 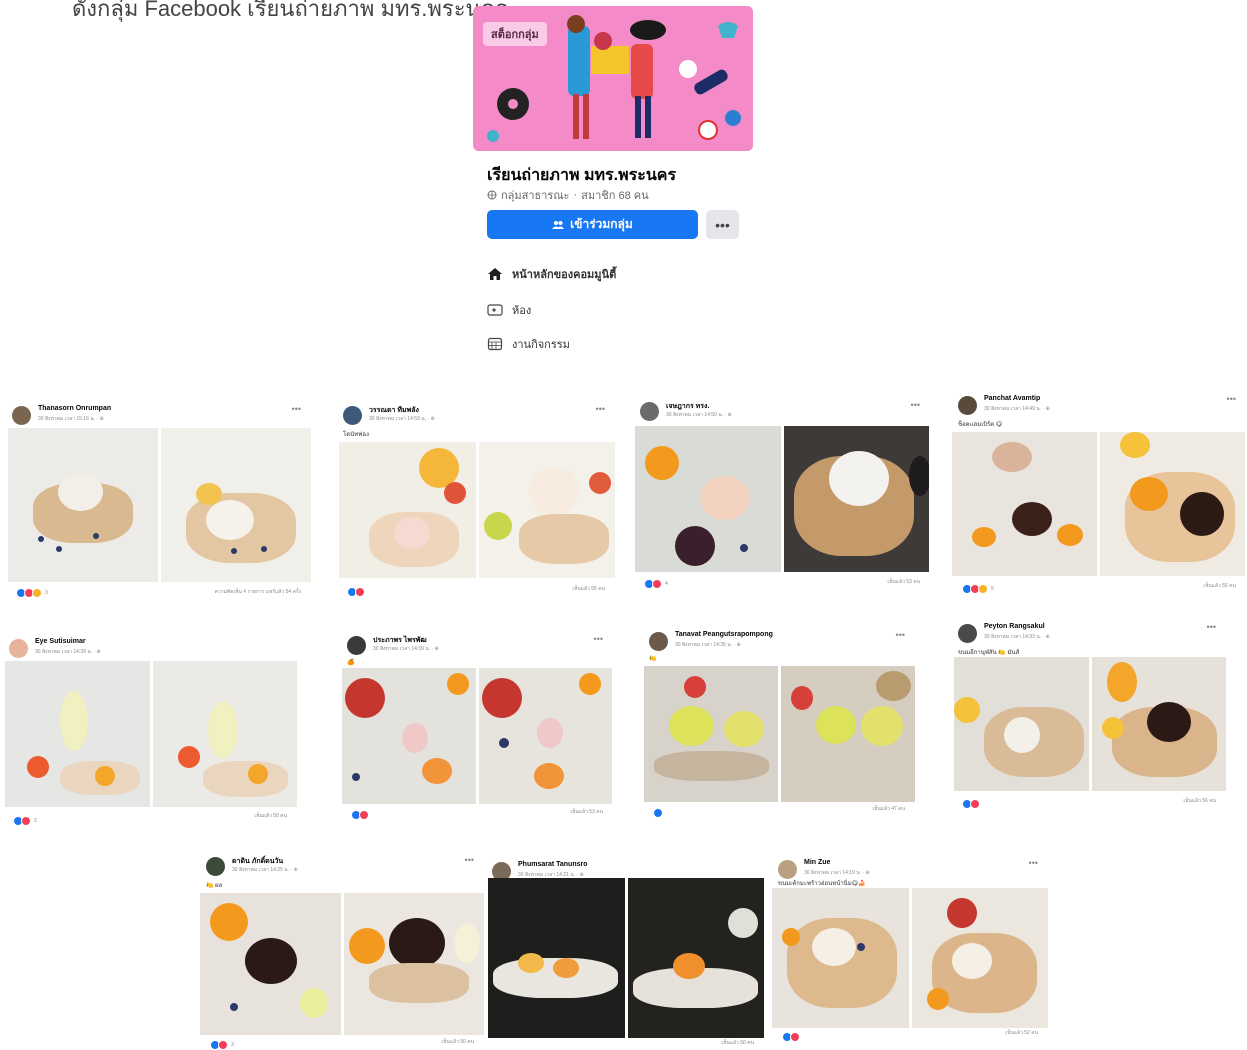 I want to click on post-author: Eye Sutisuimar, so click(x=60, y=641).